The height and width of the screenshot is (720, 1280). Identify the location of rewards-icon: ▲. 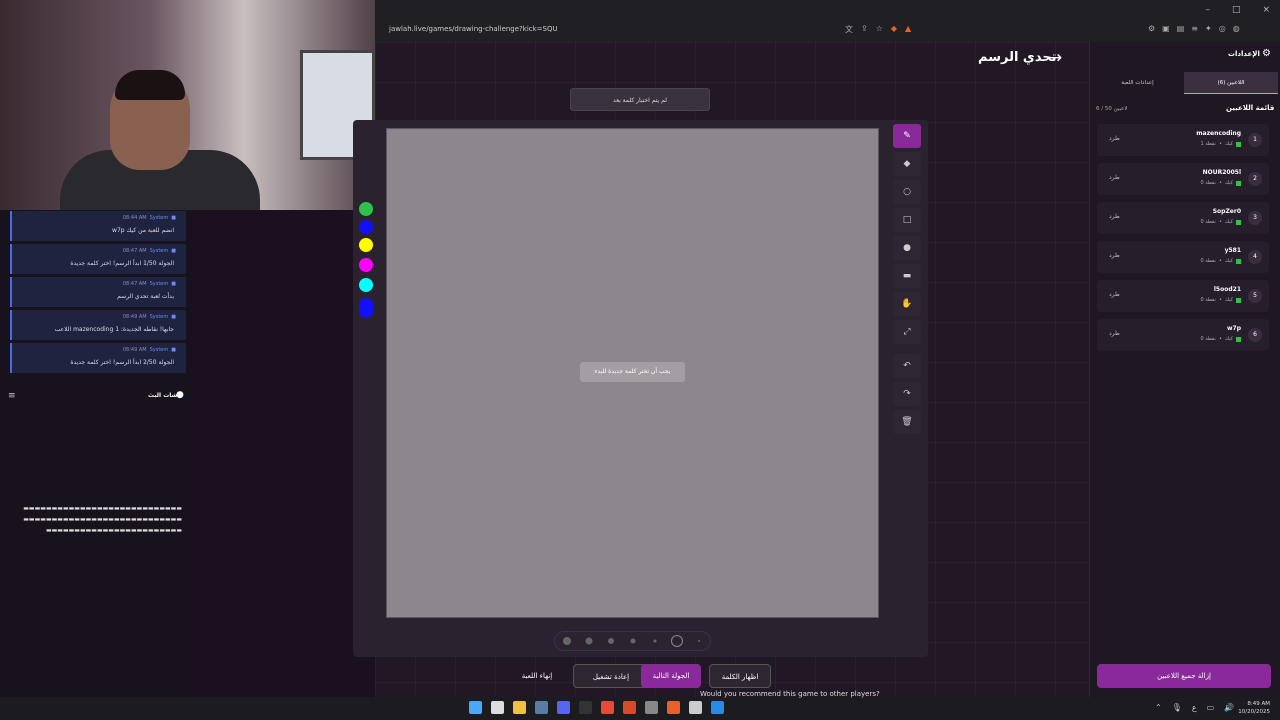
(908, 29).